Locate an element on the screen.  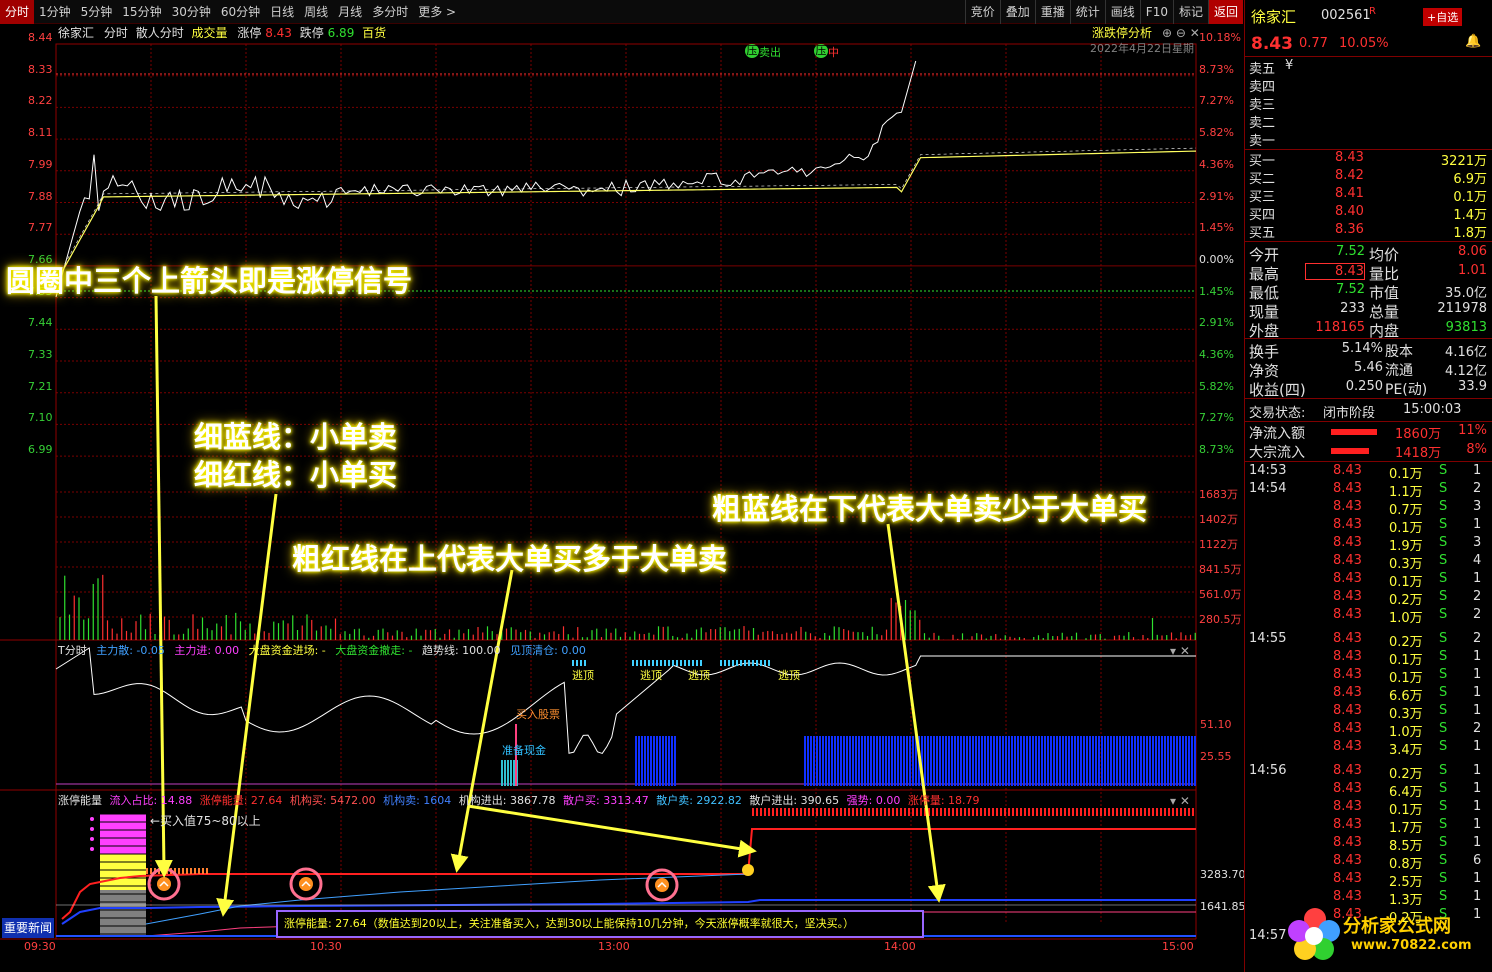
tab-multi-fenshi: 多分时 is located at coordinates (390, 12).